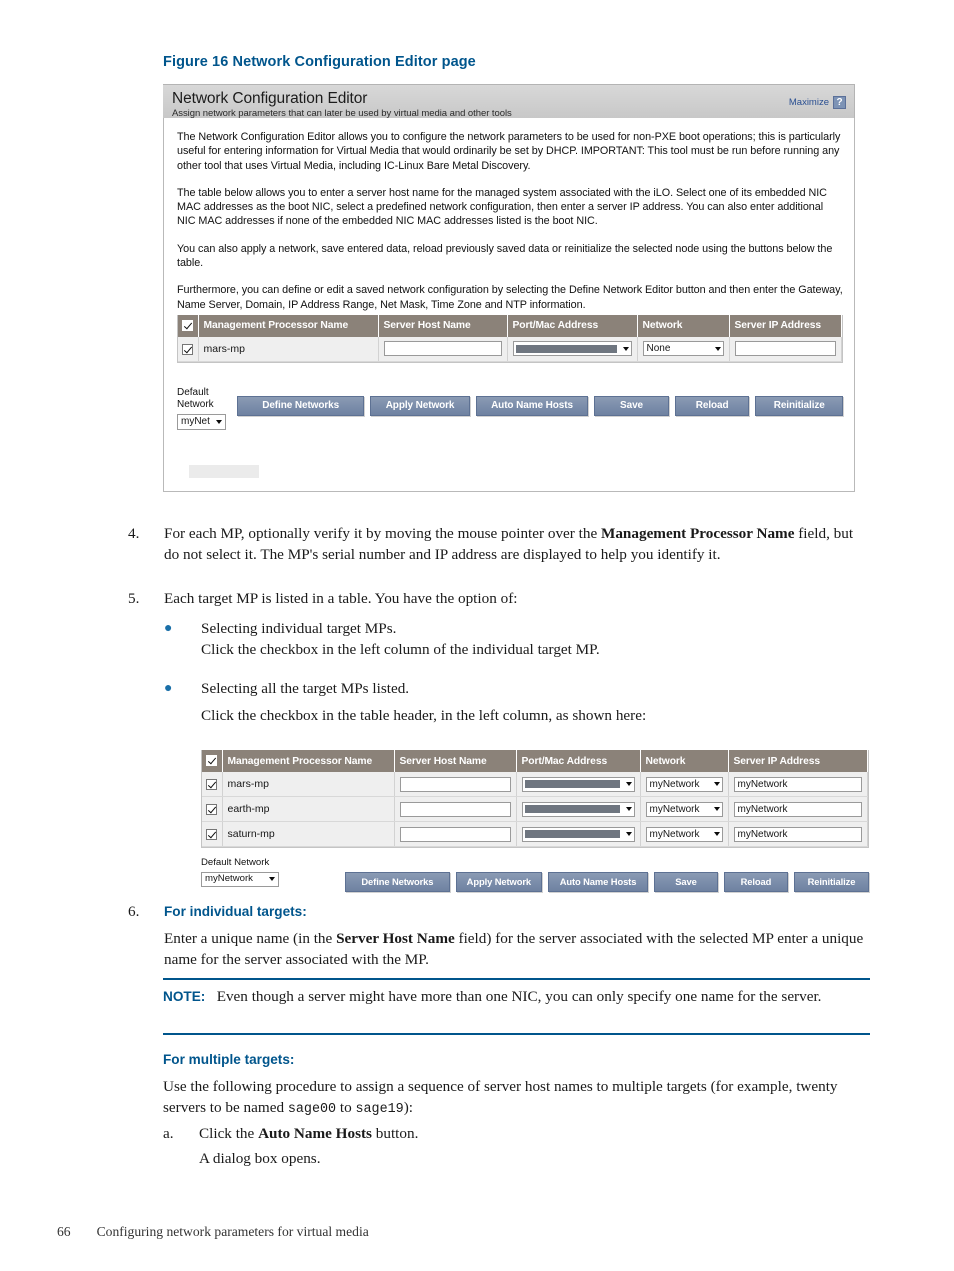 The width and height of the screenshot is (954, 1271). Describe the element at coordinates (201, 421) in the screenshot. I see `default-network-select: myNet` at that location.